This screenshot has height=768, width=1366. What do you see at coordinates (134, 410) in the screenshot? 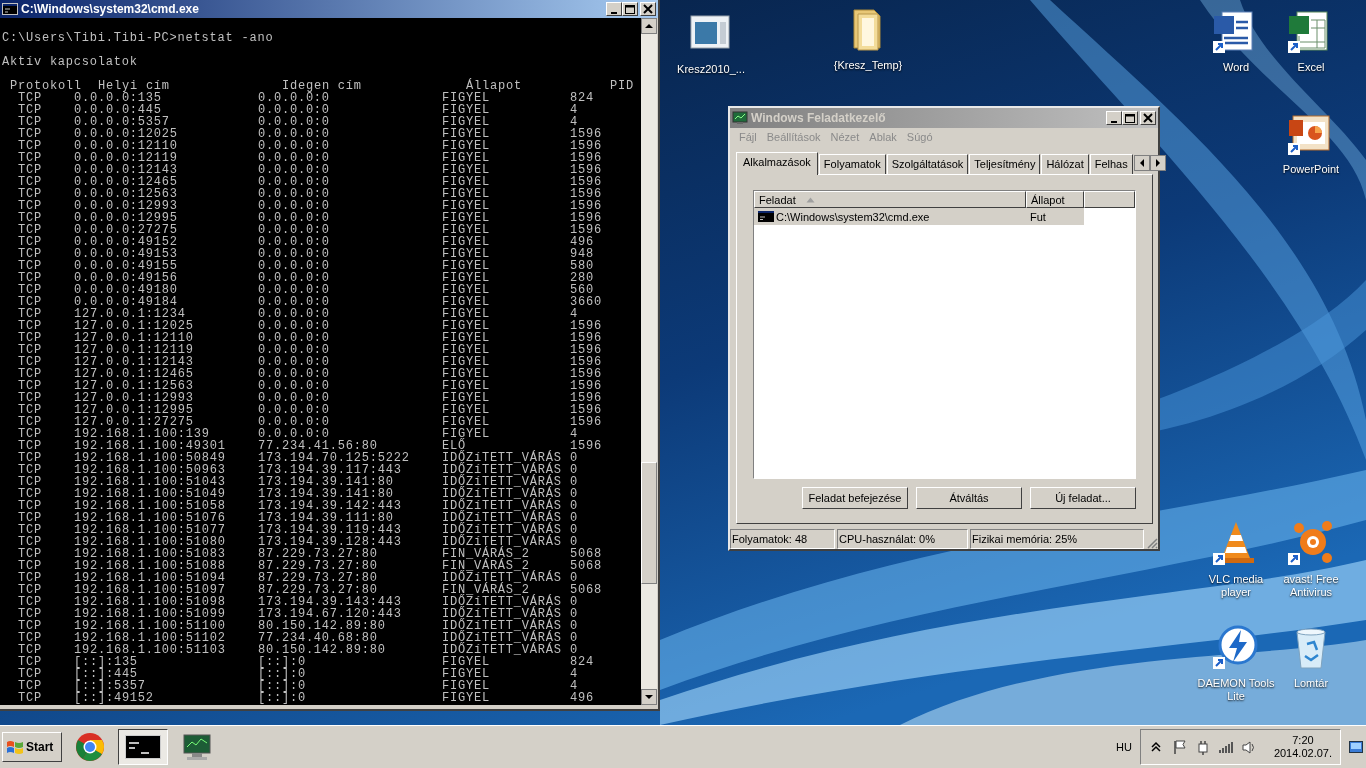
I see `console-cell-text: 127.0.0.1:12995` at bounding box center [134, 410].